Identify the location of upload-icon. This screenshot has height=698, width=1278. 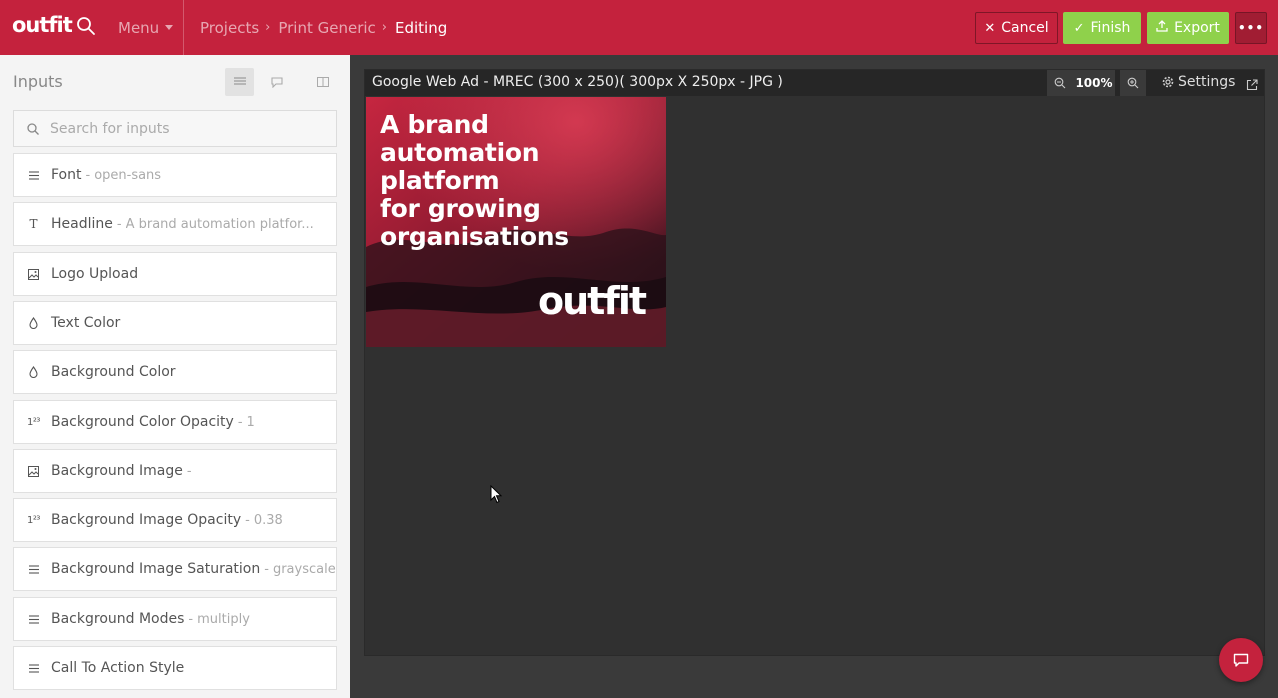
(1162, 28).